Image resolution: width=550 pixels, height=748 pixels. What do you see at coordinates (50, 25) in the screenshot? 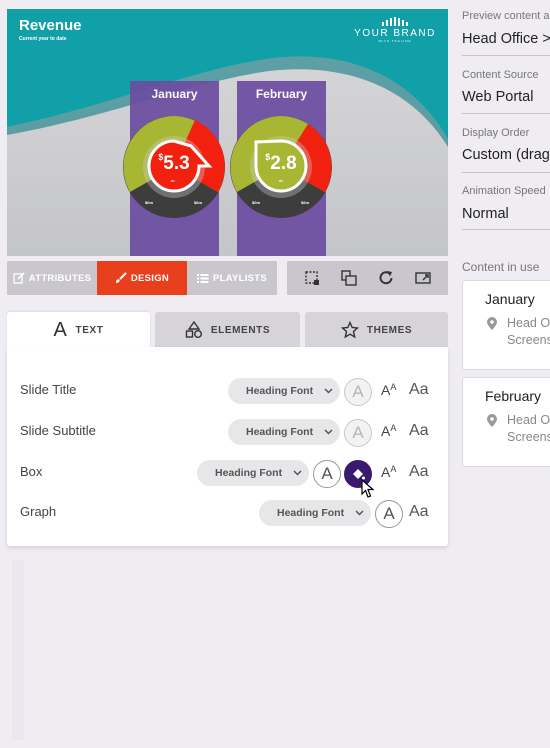
I see `slide-title: Revenue` at bounding box center [50, 25].